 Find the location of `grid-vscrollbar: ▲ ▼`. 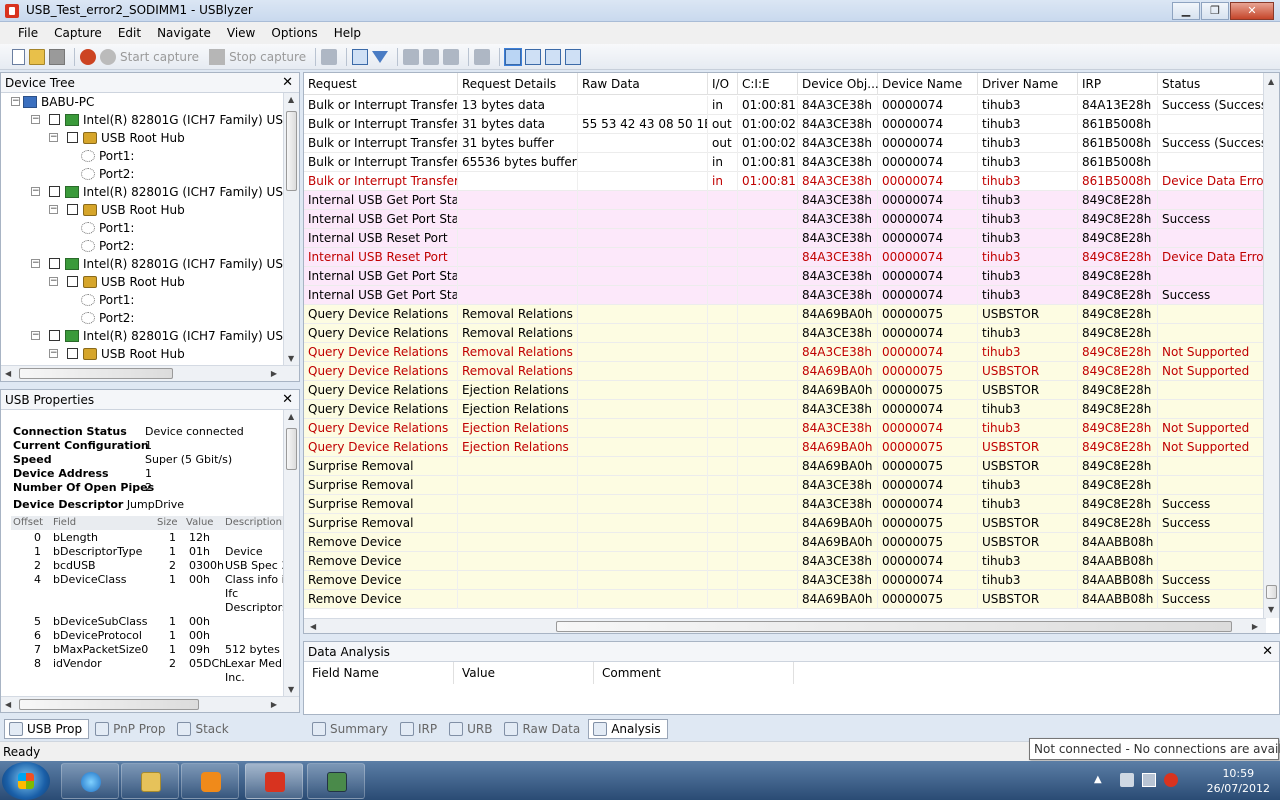

grid-vscrollbar: ▲ ▼ is located at coordinates (1271, 345).